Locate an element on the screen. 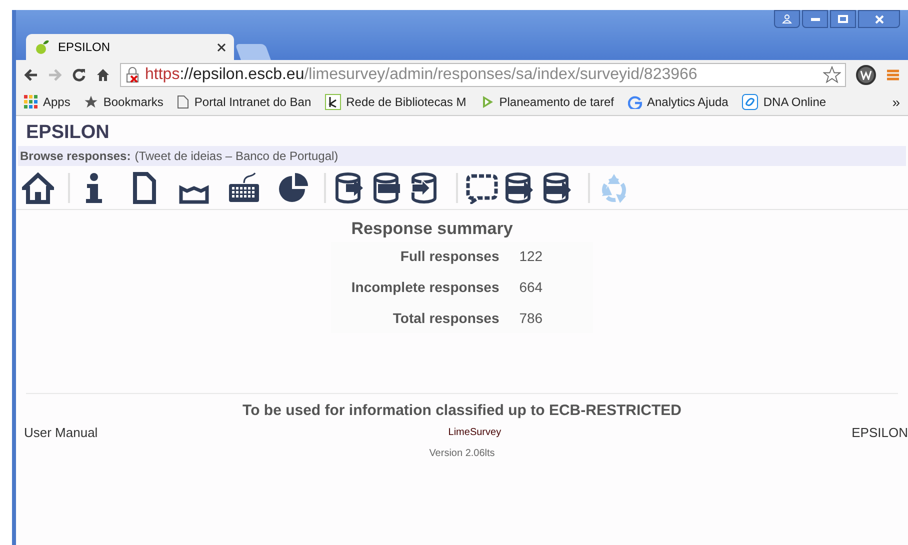 The image size is (908, 545). lime-icon is located at coordinates (42, 47).